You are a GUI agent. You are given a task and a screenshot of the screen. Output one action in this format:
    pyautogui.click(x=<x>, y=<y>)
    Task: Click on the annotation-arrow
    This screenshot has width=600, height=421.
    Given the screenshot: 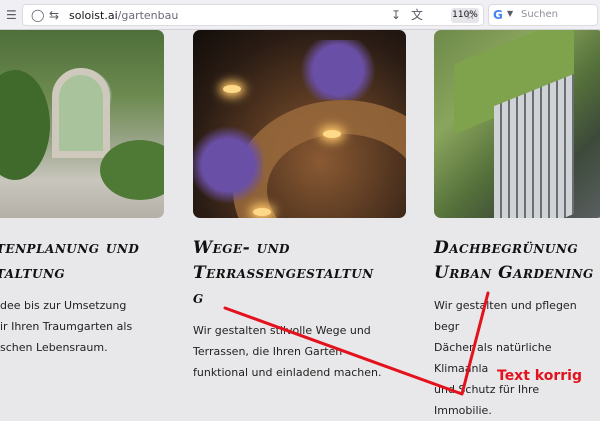 What is the action you would take?
    pyautogui.click(x=356, y=343)
    